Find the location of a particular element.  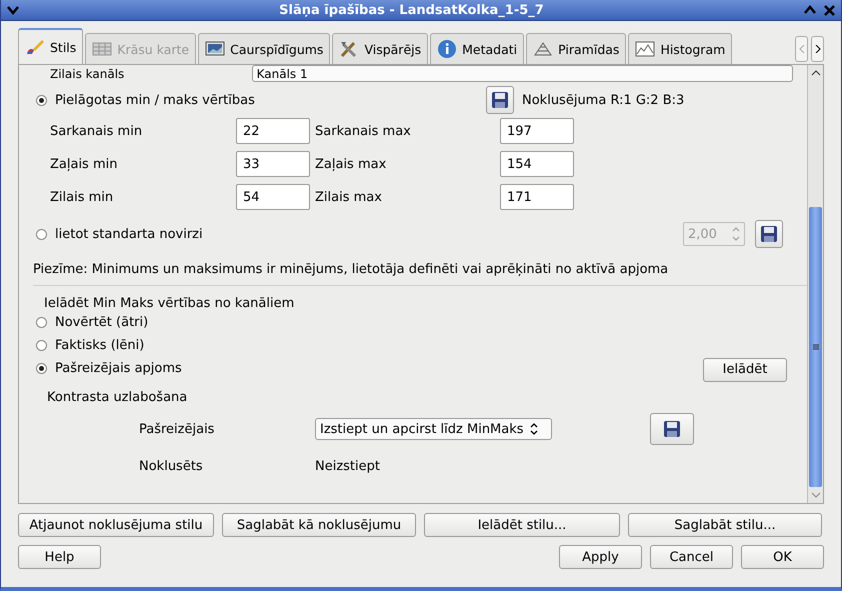

input-field: 171 is located at coordinates (537, 197).